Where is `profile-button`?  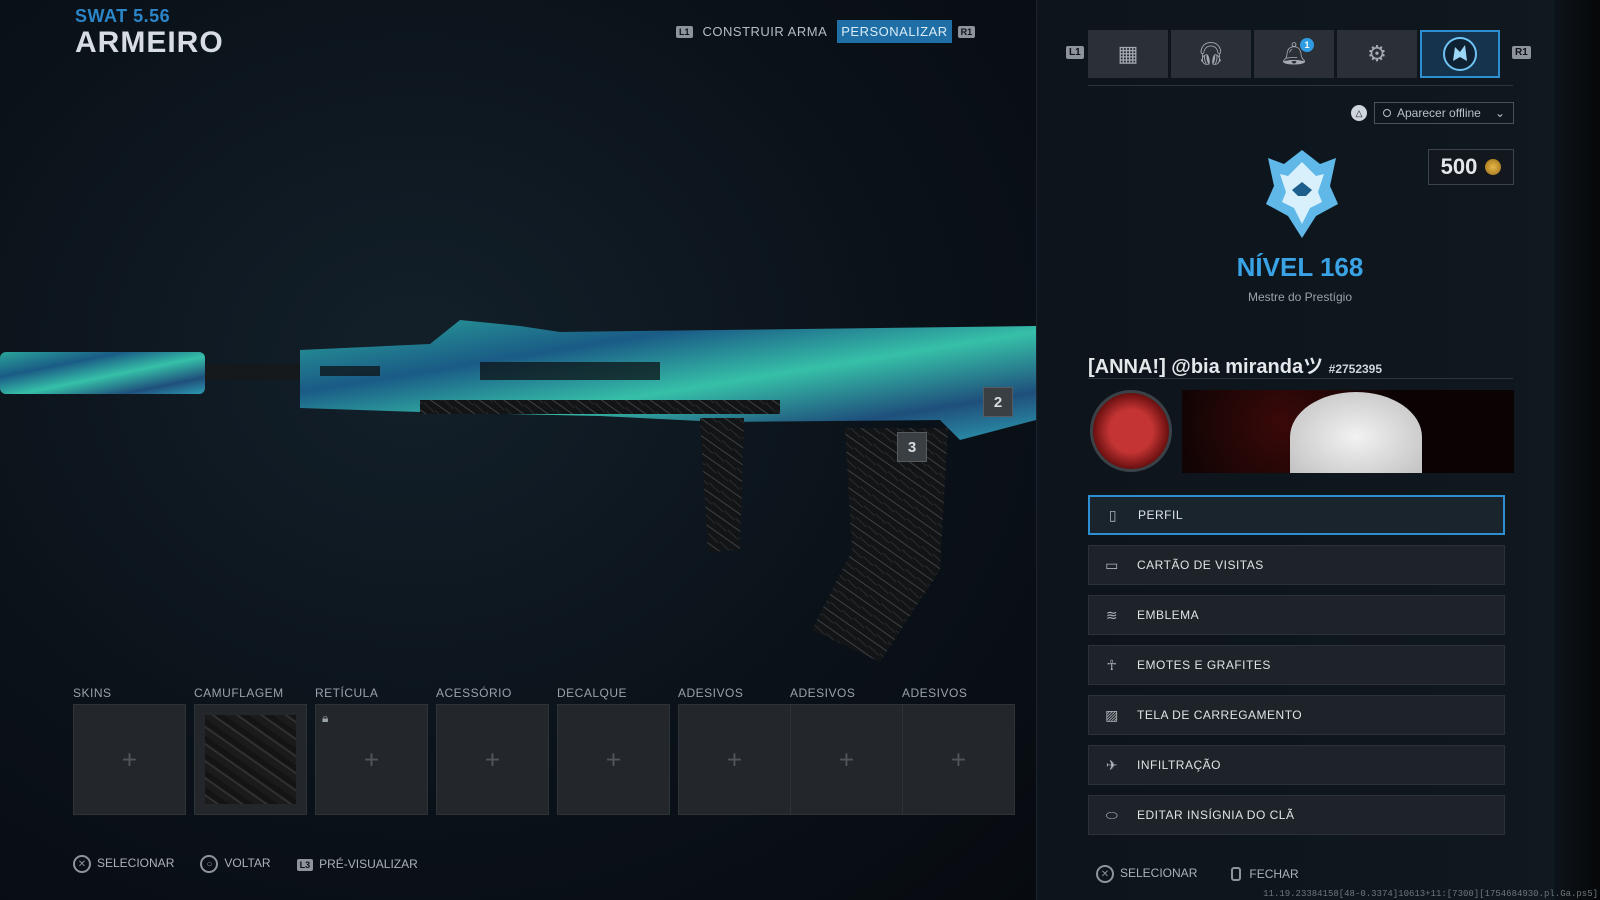
profile-button is located at coordinates (1460, 54).